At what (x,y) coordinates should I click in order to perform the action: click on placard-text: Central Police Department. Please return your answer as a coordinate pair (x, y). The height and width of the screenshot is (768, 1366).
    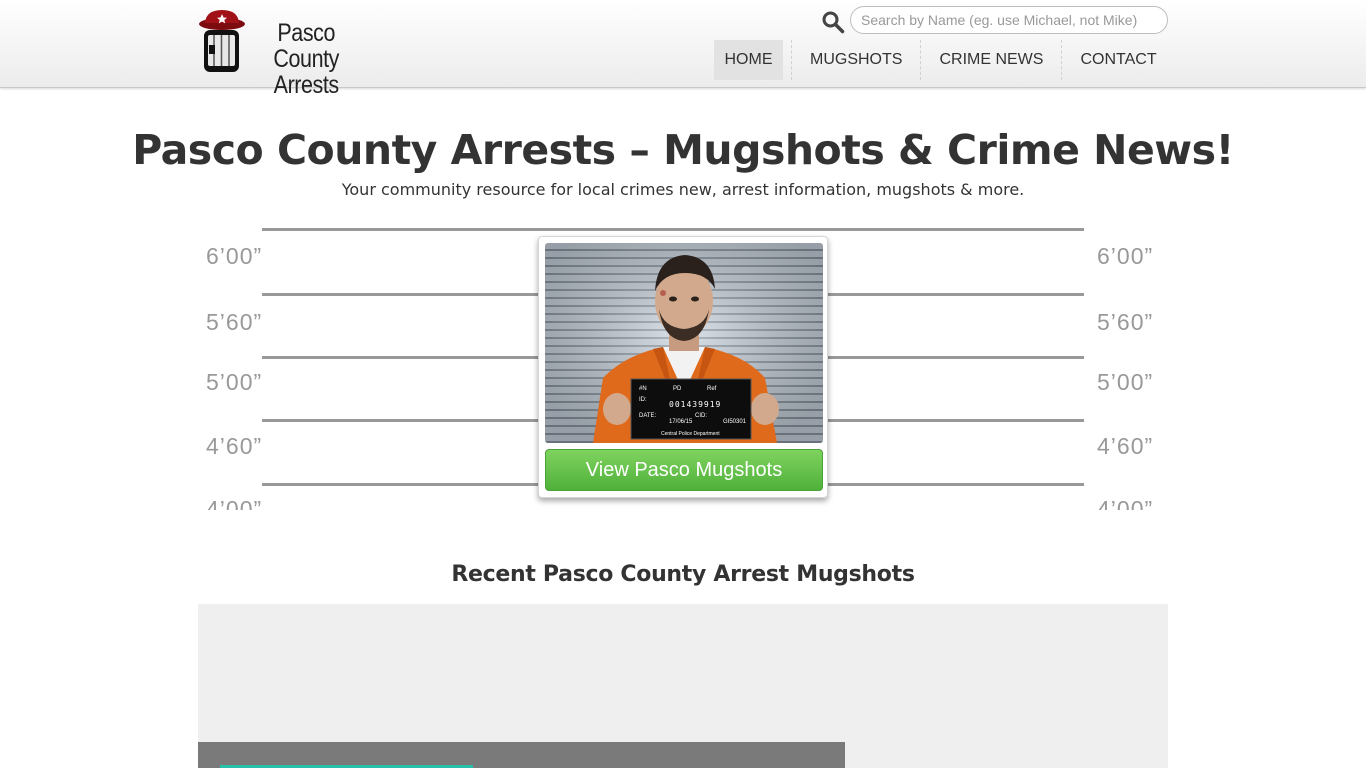
    Looking at the image, I should click on (690, 434).